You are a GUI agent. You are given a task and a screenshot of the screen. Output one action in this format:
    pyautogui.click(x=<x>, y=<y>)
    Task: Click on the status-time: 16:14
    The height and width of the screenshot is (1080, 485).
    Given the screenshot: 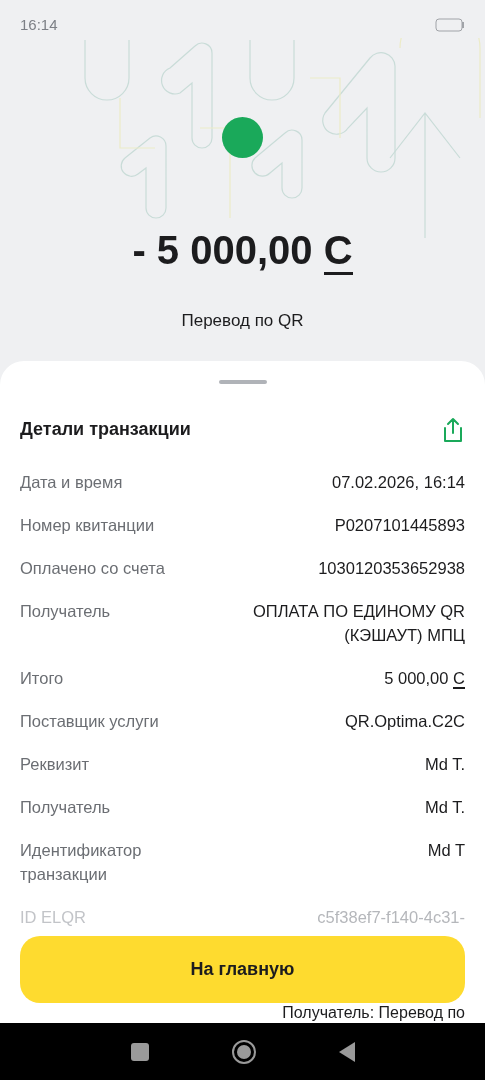 What is the action you would take?
    pyautogui.click(x=39, y=25)
    